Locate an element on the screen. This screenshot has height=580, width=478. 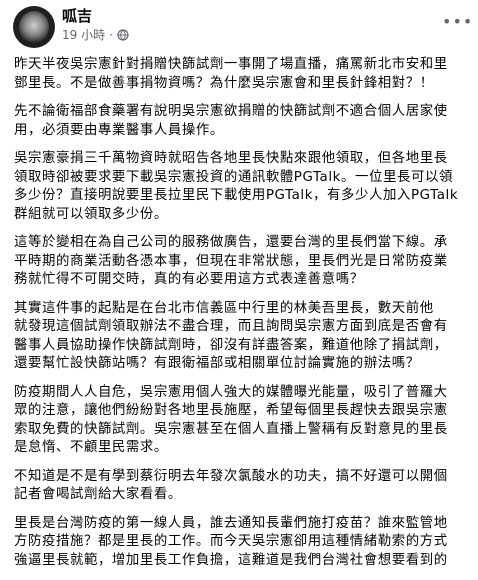
avatar-photo is located at coordinates (34, 27).